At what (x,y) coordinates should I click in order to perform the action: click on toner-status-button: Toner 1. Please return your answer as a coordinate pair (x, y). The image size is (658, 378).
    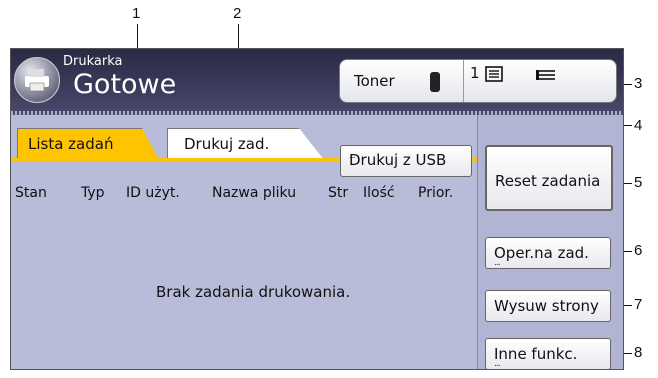
    Looking at the image, I should click on (478, 81).